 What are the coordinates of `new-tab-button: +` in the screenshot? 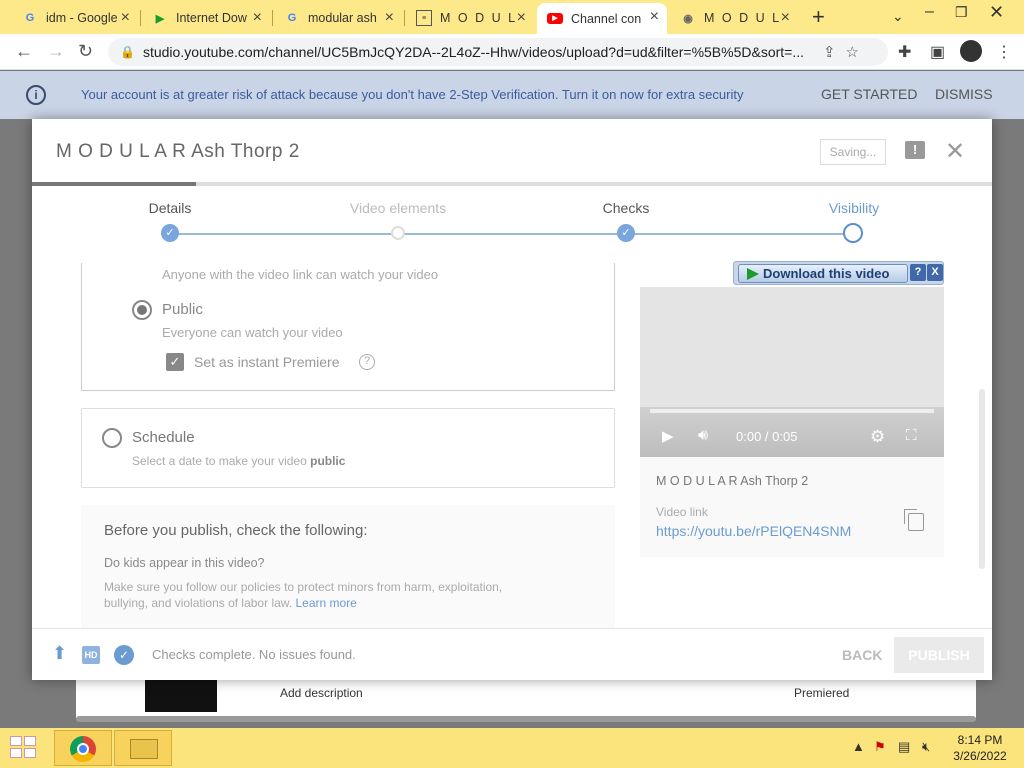 It's located at (818, 17).